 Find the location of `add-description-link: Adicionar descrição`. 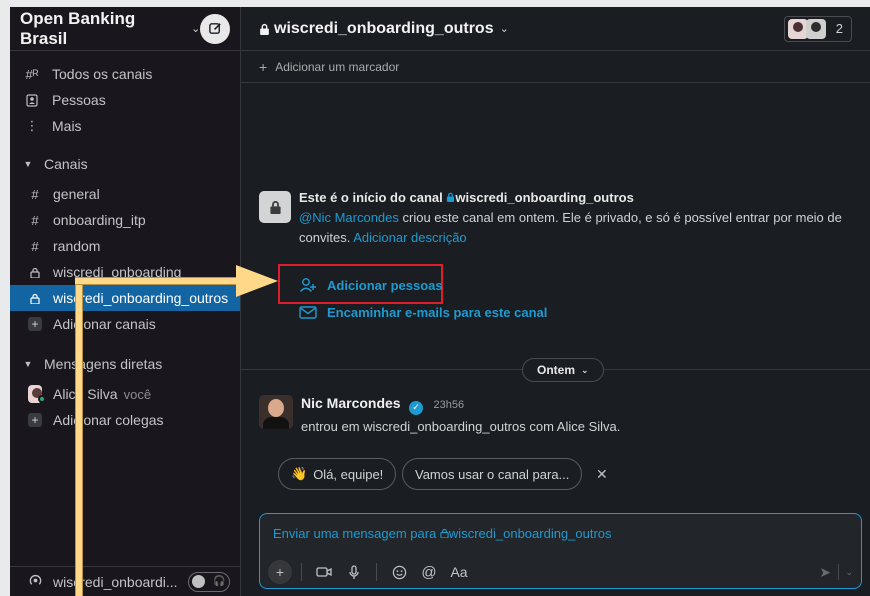

add-description-link: Adicionar descrição is located at coordinates (409, 237).